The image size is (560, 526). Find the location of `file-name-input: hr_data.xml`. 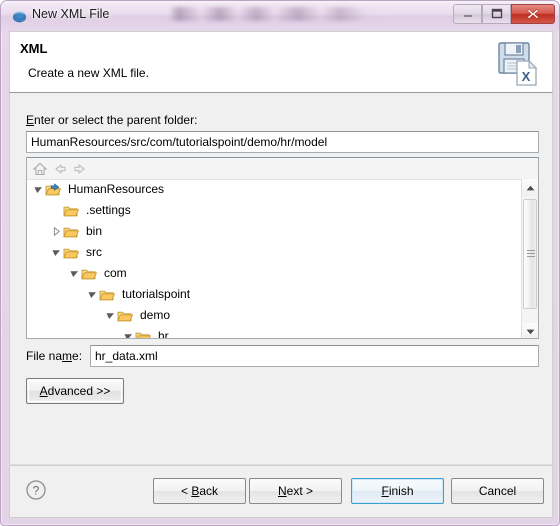

file-name-input: hr_data.xml is located at coordinates (314, 356).